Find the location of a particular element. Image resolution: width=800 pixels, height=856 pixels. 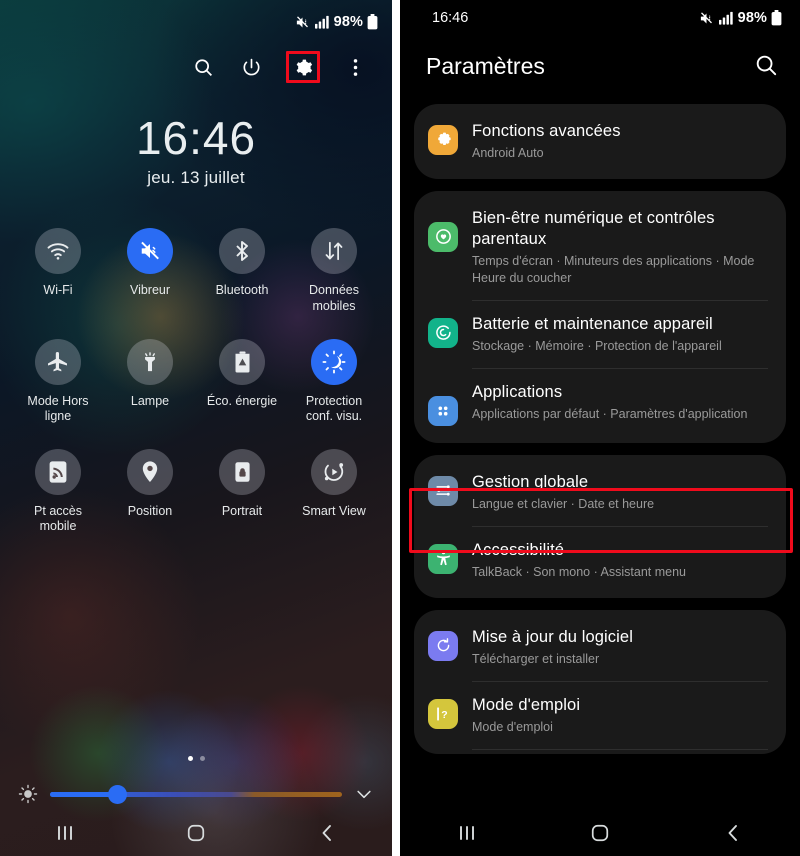

settings-row-subtitle: TalkBack · Son mono · Assistant menu is located at coordinates (579, 572).